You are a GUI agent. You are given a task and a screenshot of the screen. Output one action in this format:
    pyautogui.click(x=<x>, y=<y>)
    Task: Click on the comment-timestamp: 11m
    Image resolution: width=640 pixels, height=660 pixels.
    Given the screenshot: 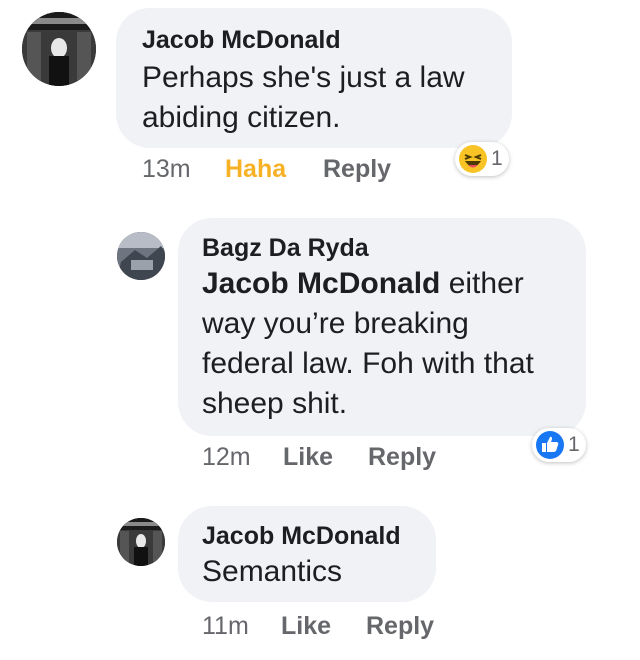 What is the action you would take?
    pyautogui.click(x=225, y=626)
    